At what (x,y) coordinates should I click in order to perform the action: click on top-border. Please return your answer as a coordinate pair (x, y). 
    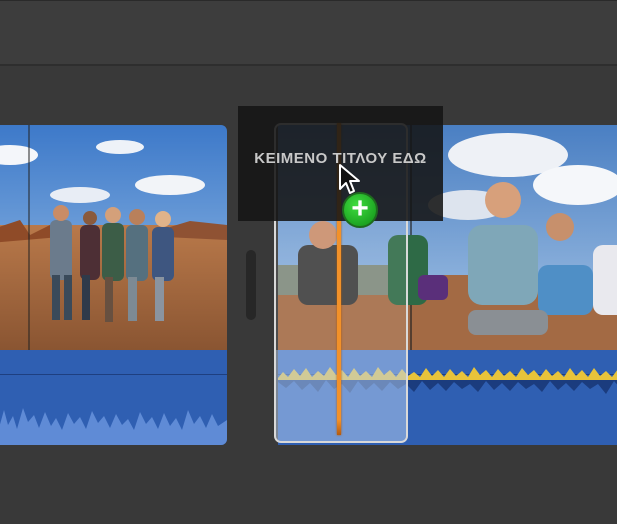
    Looking at the image, I should click on (308, 0).